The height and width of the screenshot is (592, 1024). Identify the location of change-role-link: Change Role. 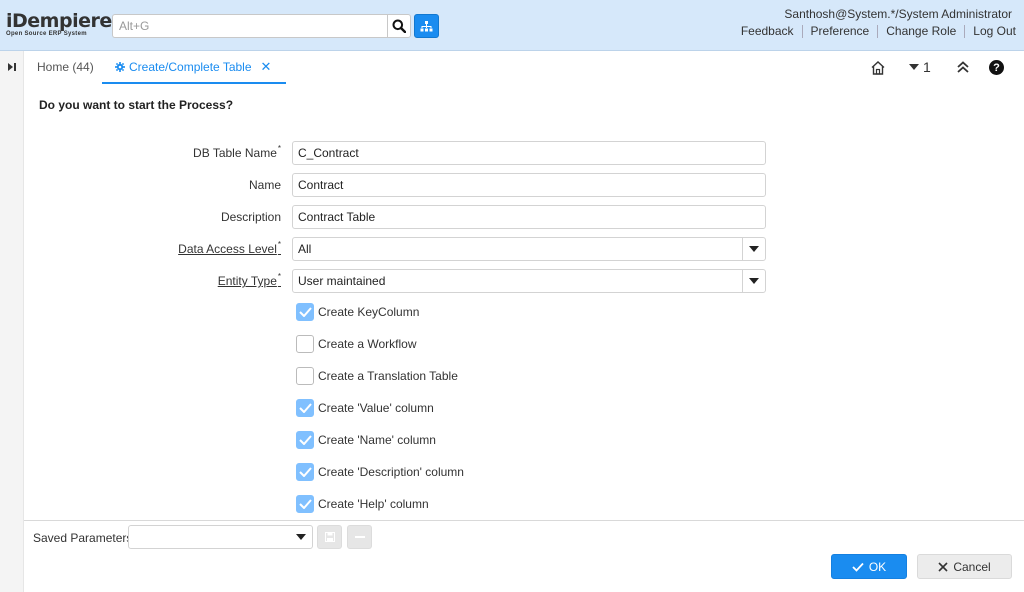
(920, 31).